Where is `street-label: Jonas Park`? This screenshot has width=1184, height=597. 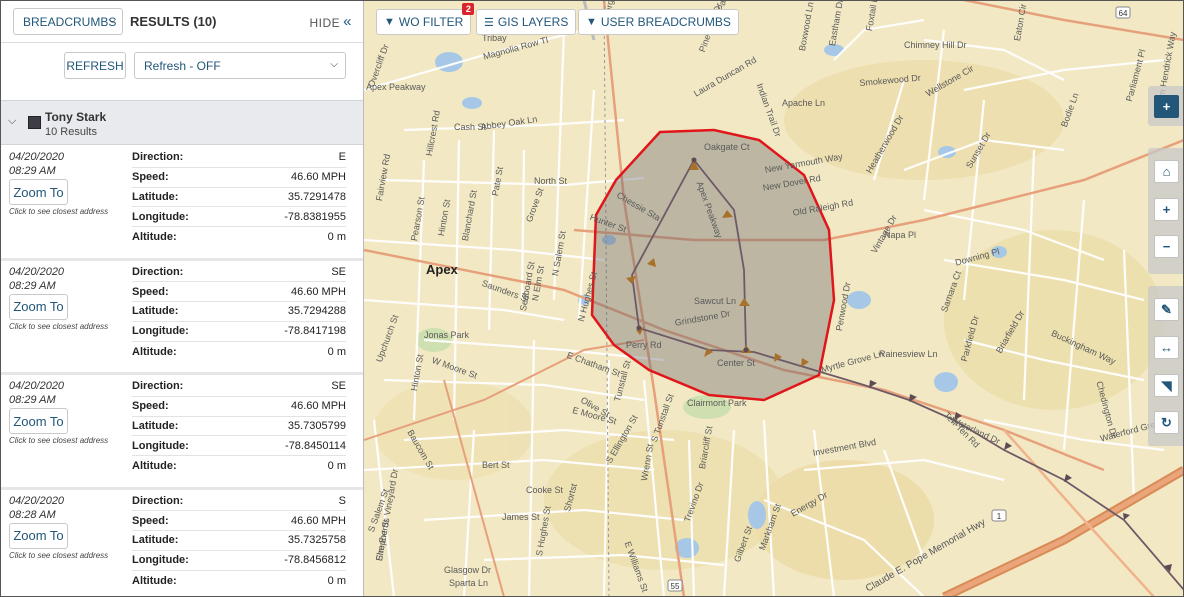
street-label: Jonas Park is located at coordinates (447, 335).